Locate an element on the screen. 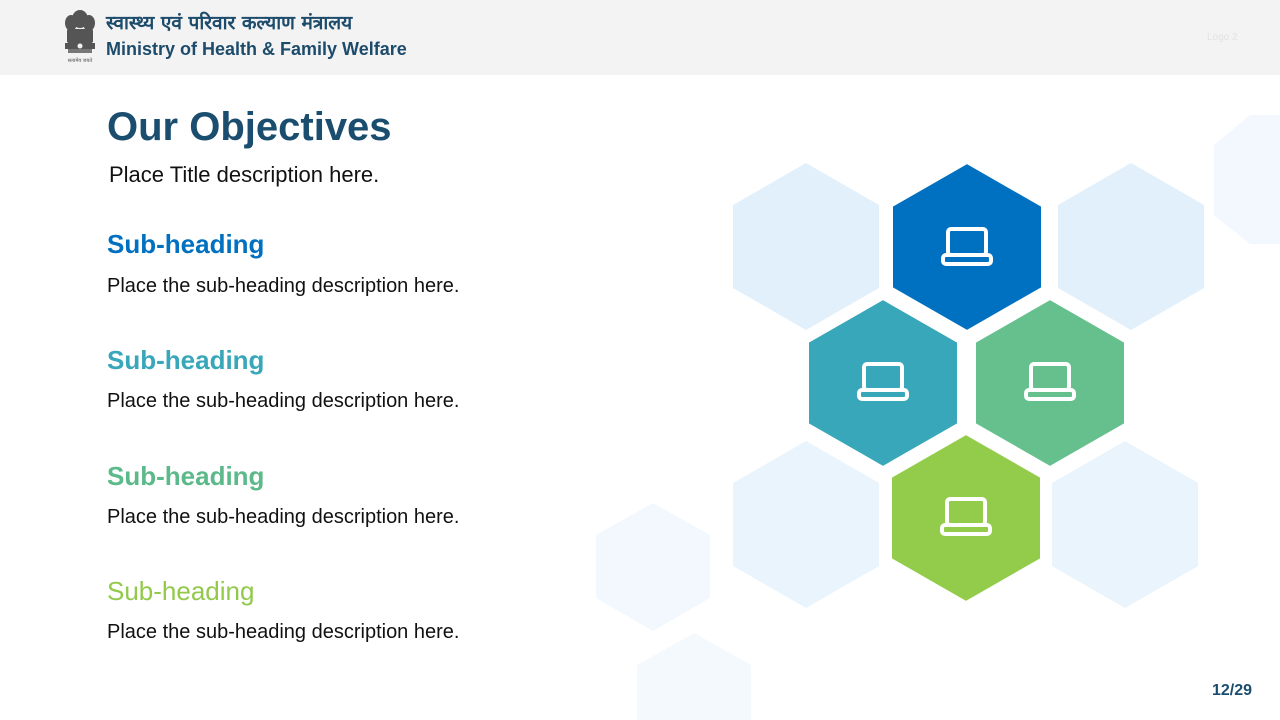  sub-heading-description-1: Place the sub-heading description here. is located at coordinates (283, 286).